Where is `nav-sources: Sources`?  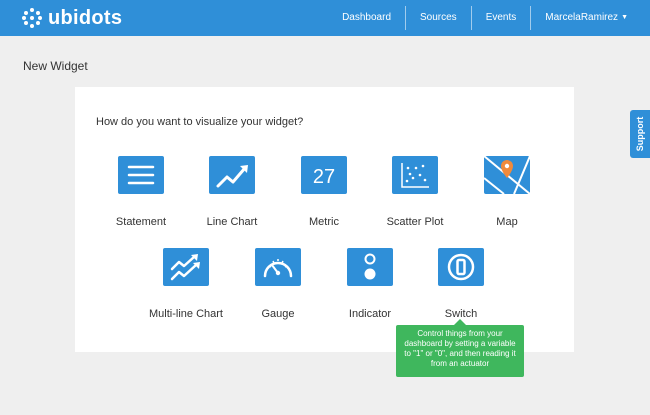
nav-sources: Sources is located at coordinates (438, 18).